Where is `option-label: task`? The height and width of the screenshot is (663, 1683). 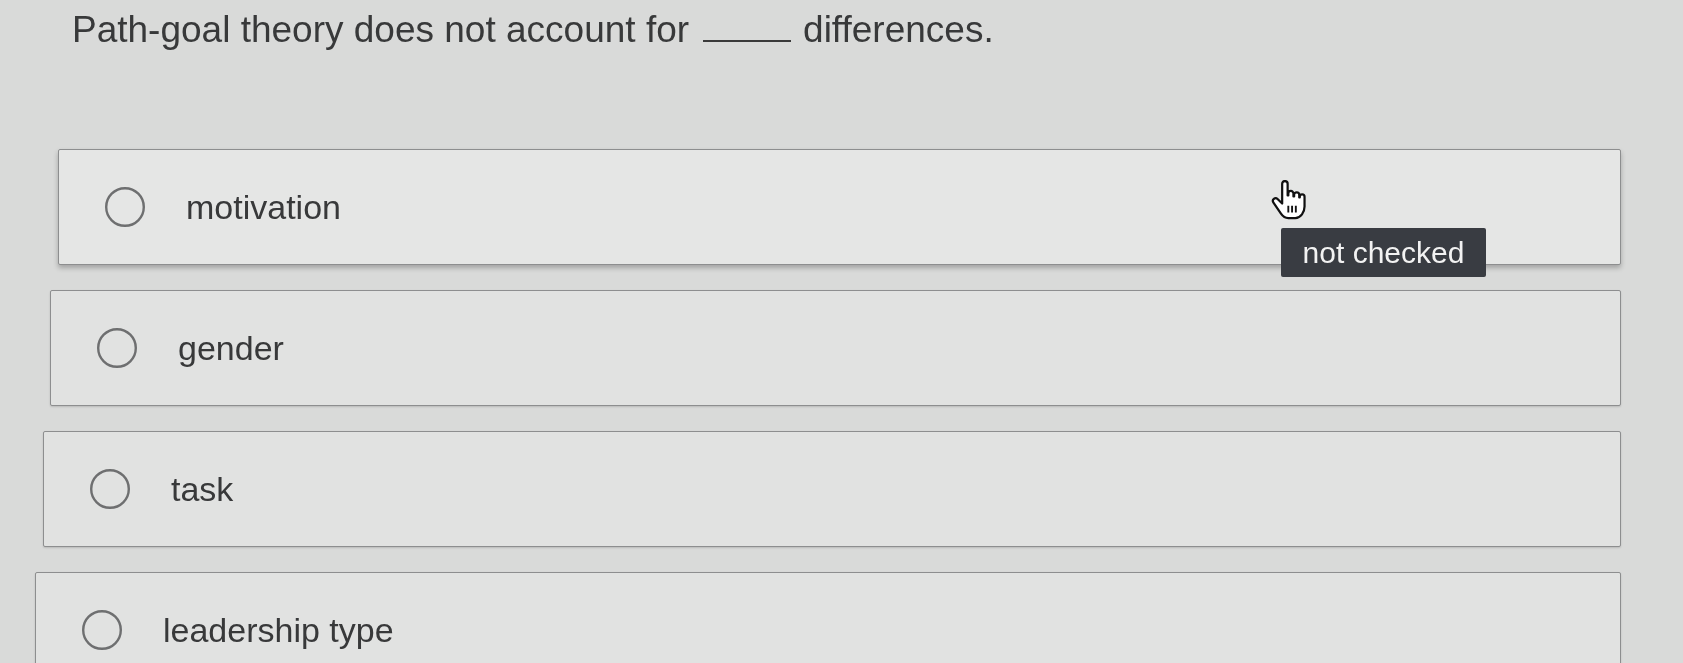
option-label: task is located at coordinates (202, 489).